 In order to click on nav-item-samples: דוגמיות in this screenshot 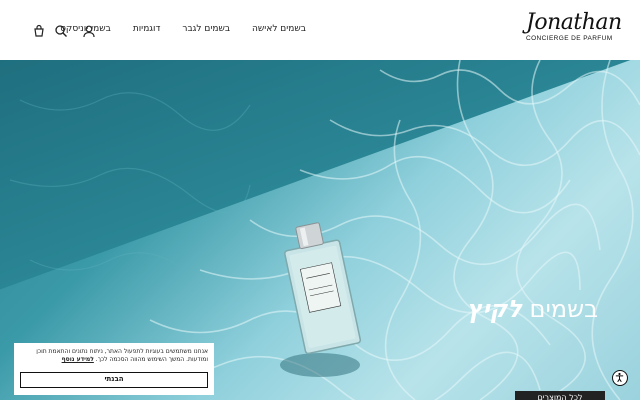, I will do `click(147, 29)`.